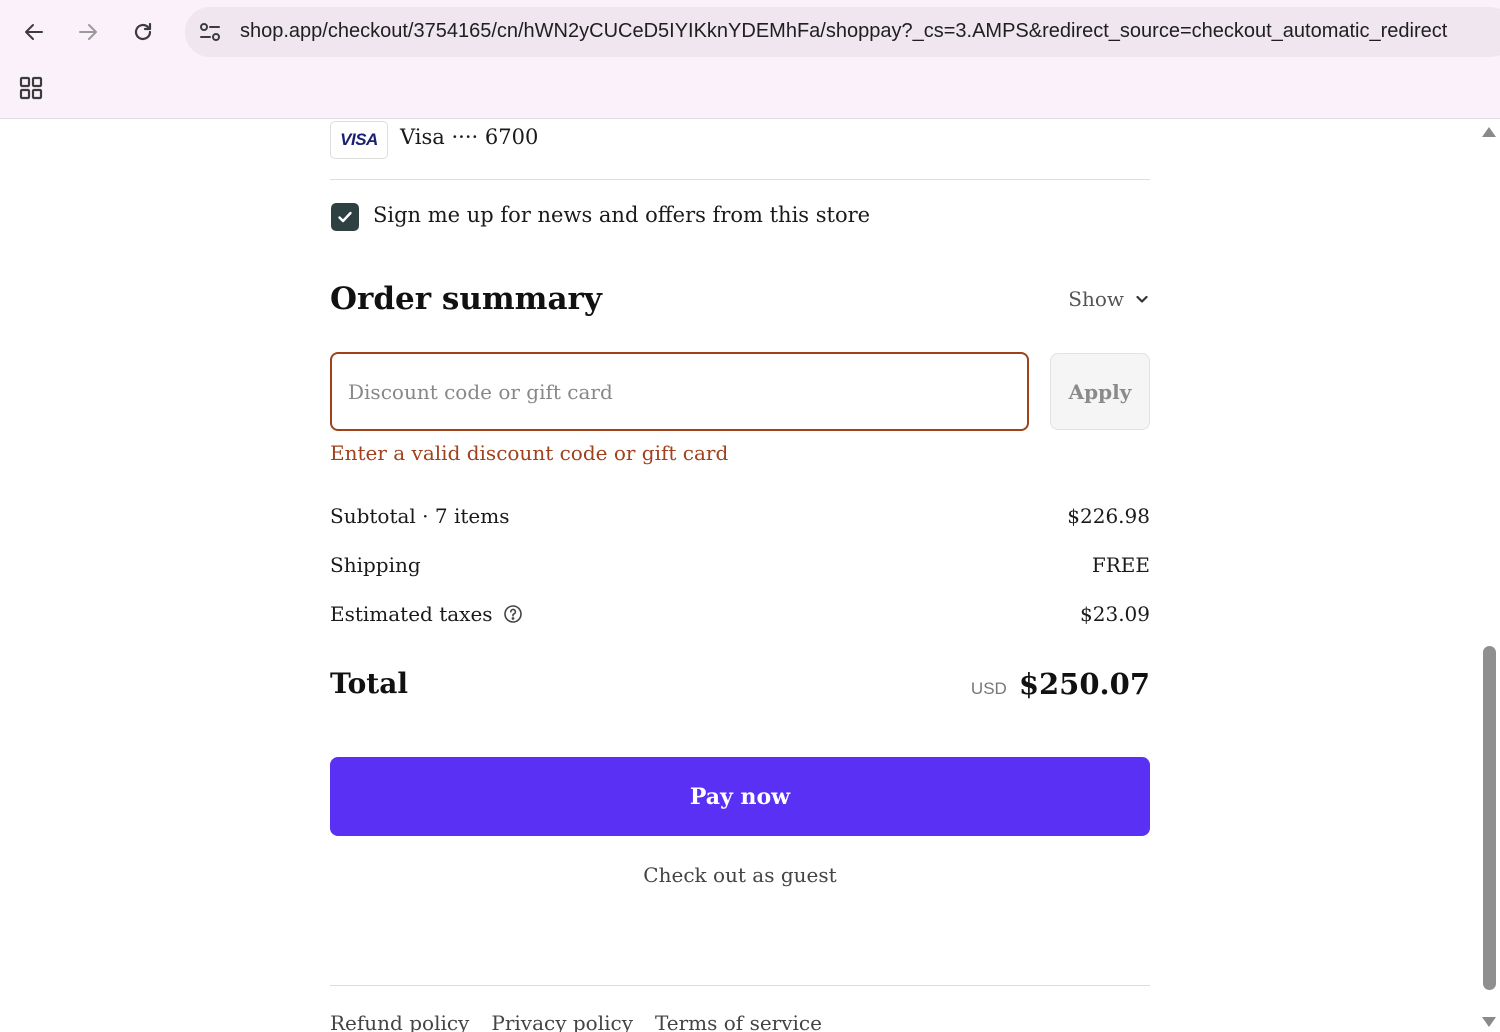 The height and width of the screenshot is (1032, 1500). Describe the element at coordinates (1489, 1022) in the screenshot. I see `scroll-down-arrow-icon` at that location.